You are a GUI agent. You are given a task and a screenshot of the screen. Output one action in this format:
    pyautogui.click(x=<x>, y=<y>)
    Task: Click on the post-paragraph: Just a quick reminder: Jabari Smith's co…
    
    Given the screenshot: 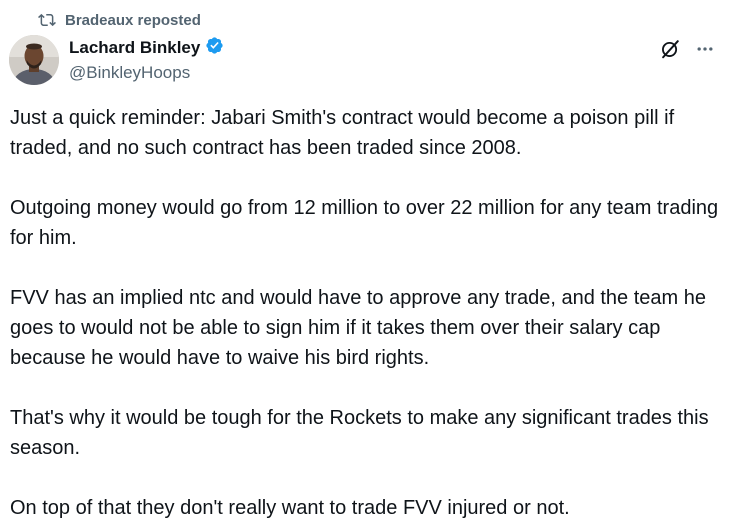 What is the action you would take?
    pyautogui.click(x=342, y=133)
    